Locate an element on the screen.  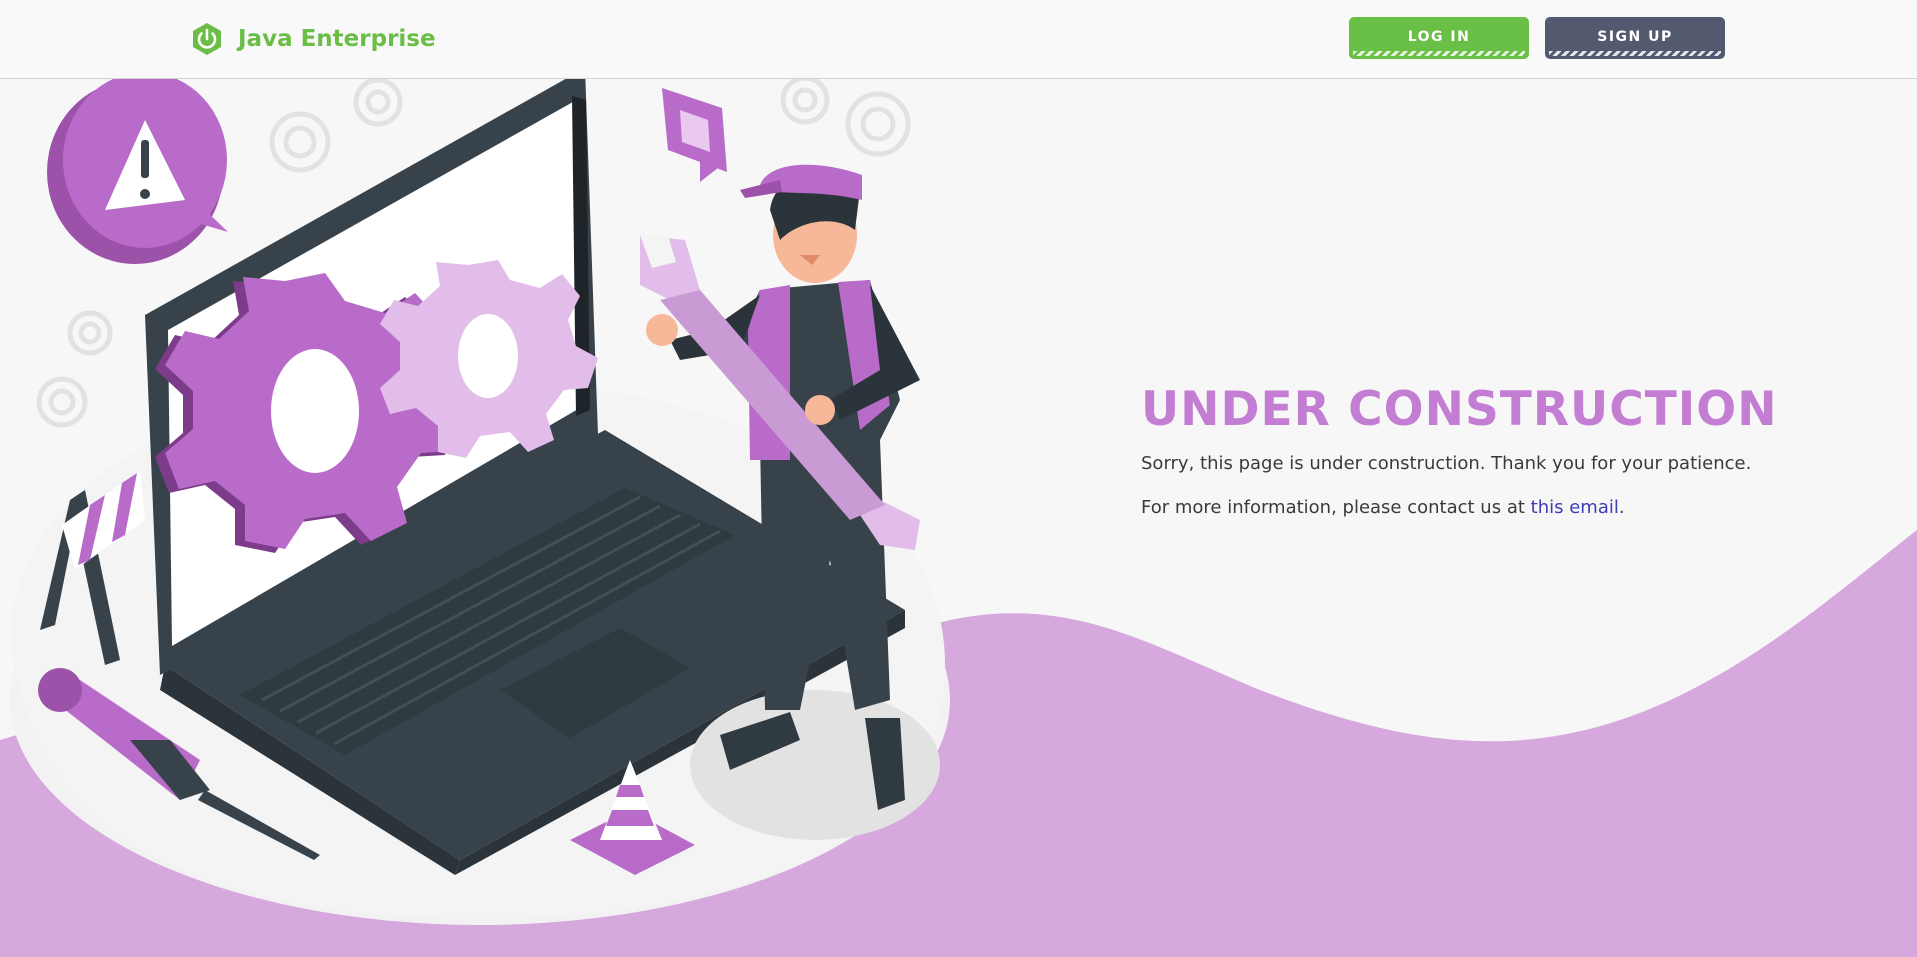
signup-button-stripe is located at coordinates (1635, 53).